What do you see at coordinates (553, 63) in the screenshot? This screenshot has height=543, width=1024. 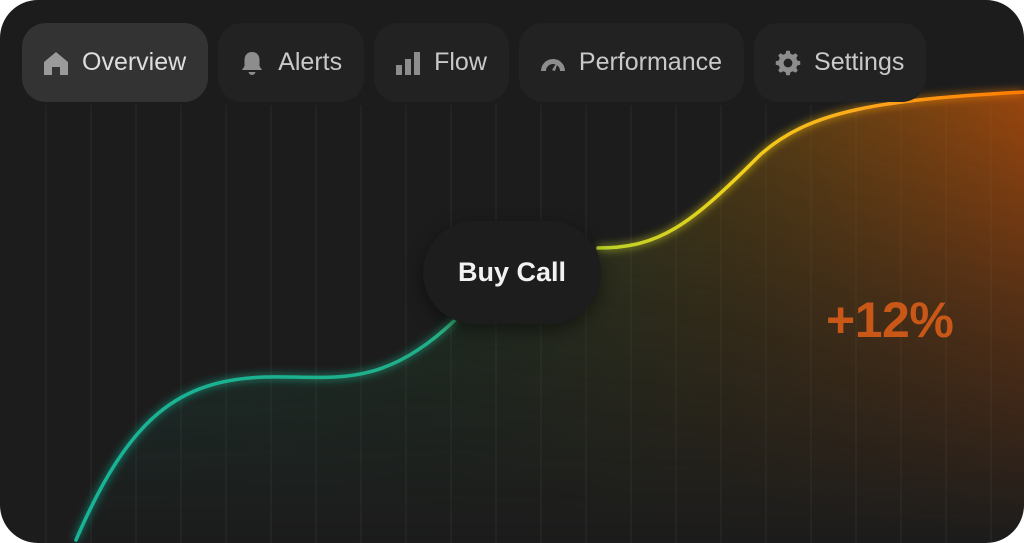 I see `gauge-icon` at bounding box center [553, 63].